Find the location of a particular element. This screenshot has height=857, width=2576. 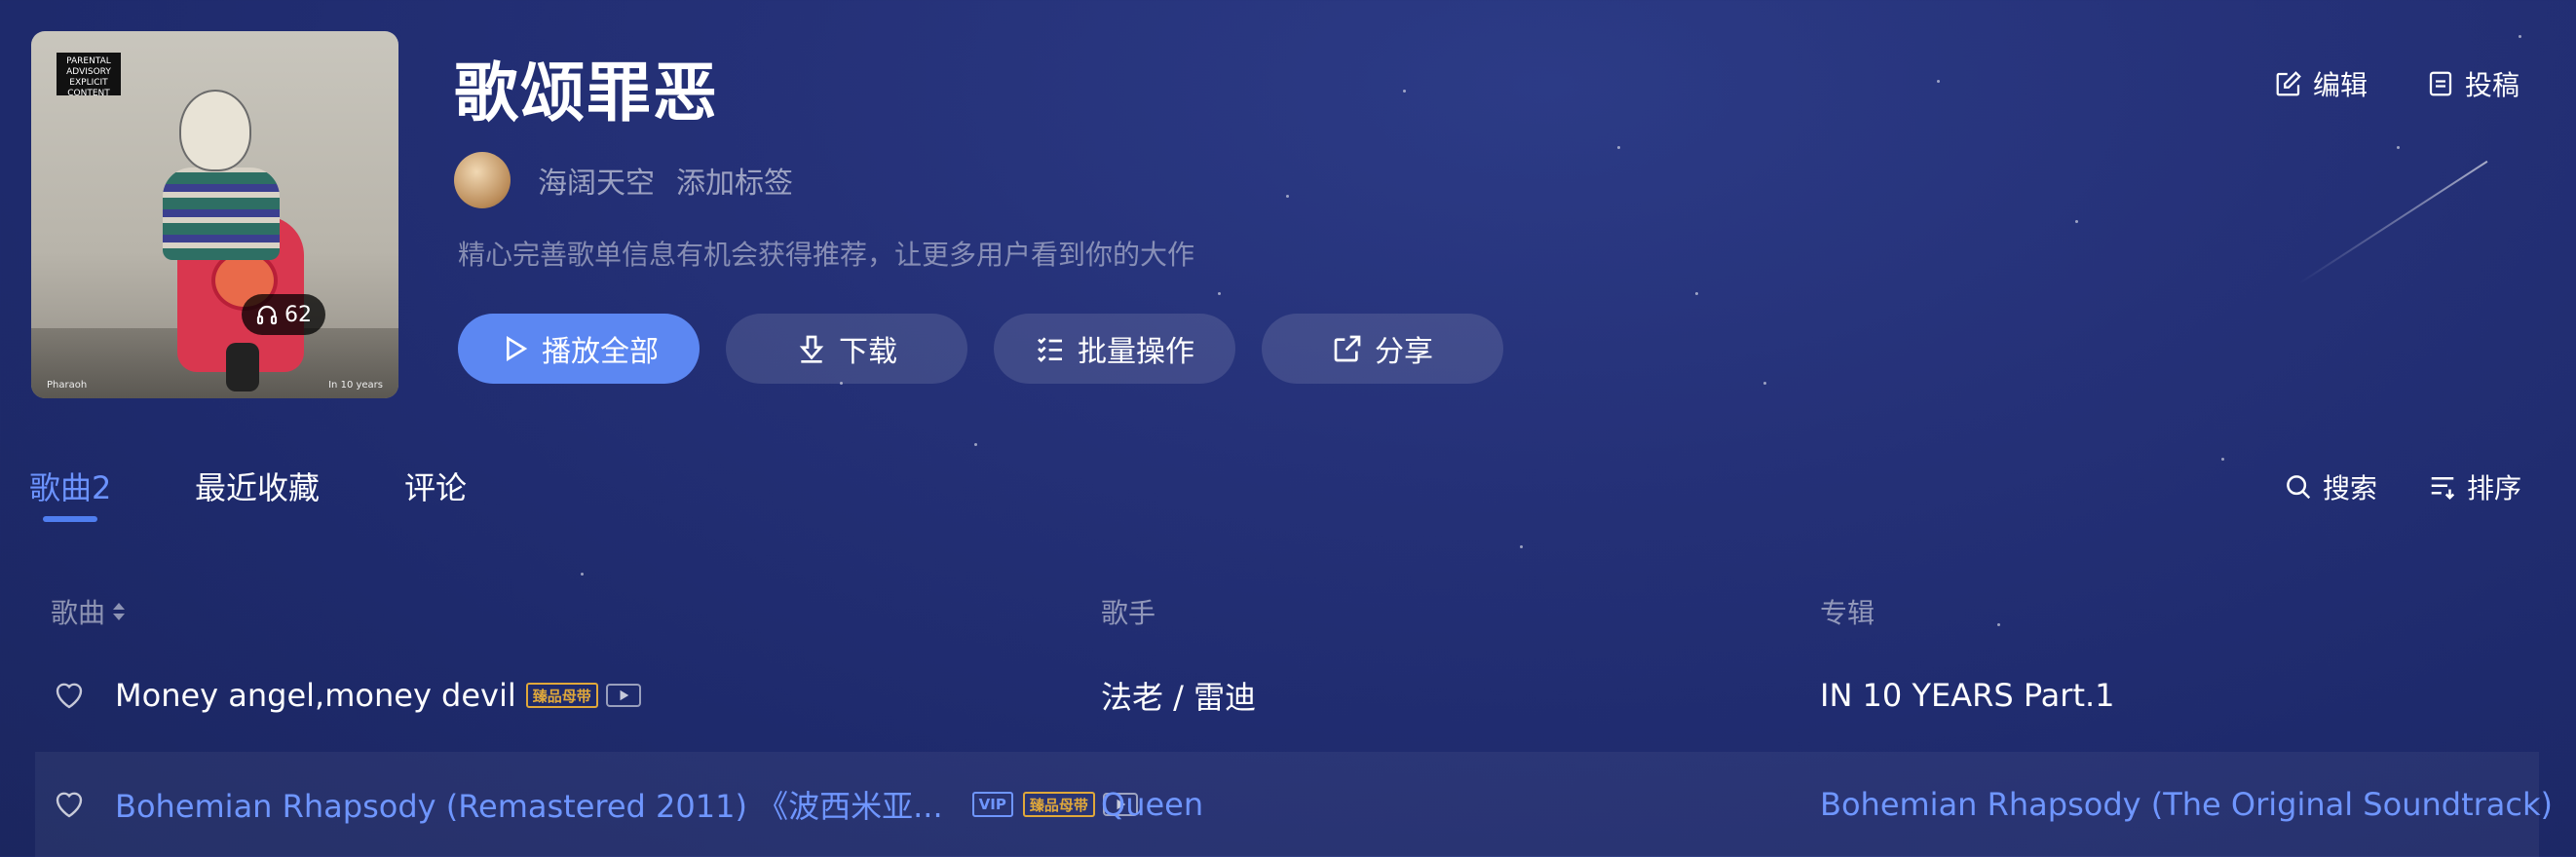

cover-caption-left: Pharaoh is located at coordinates (67, 385).